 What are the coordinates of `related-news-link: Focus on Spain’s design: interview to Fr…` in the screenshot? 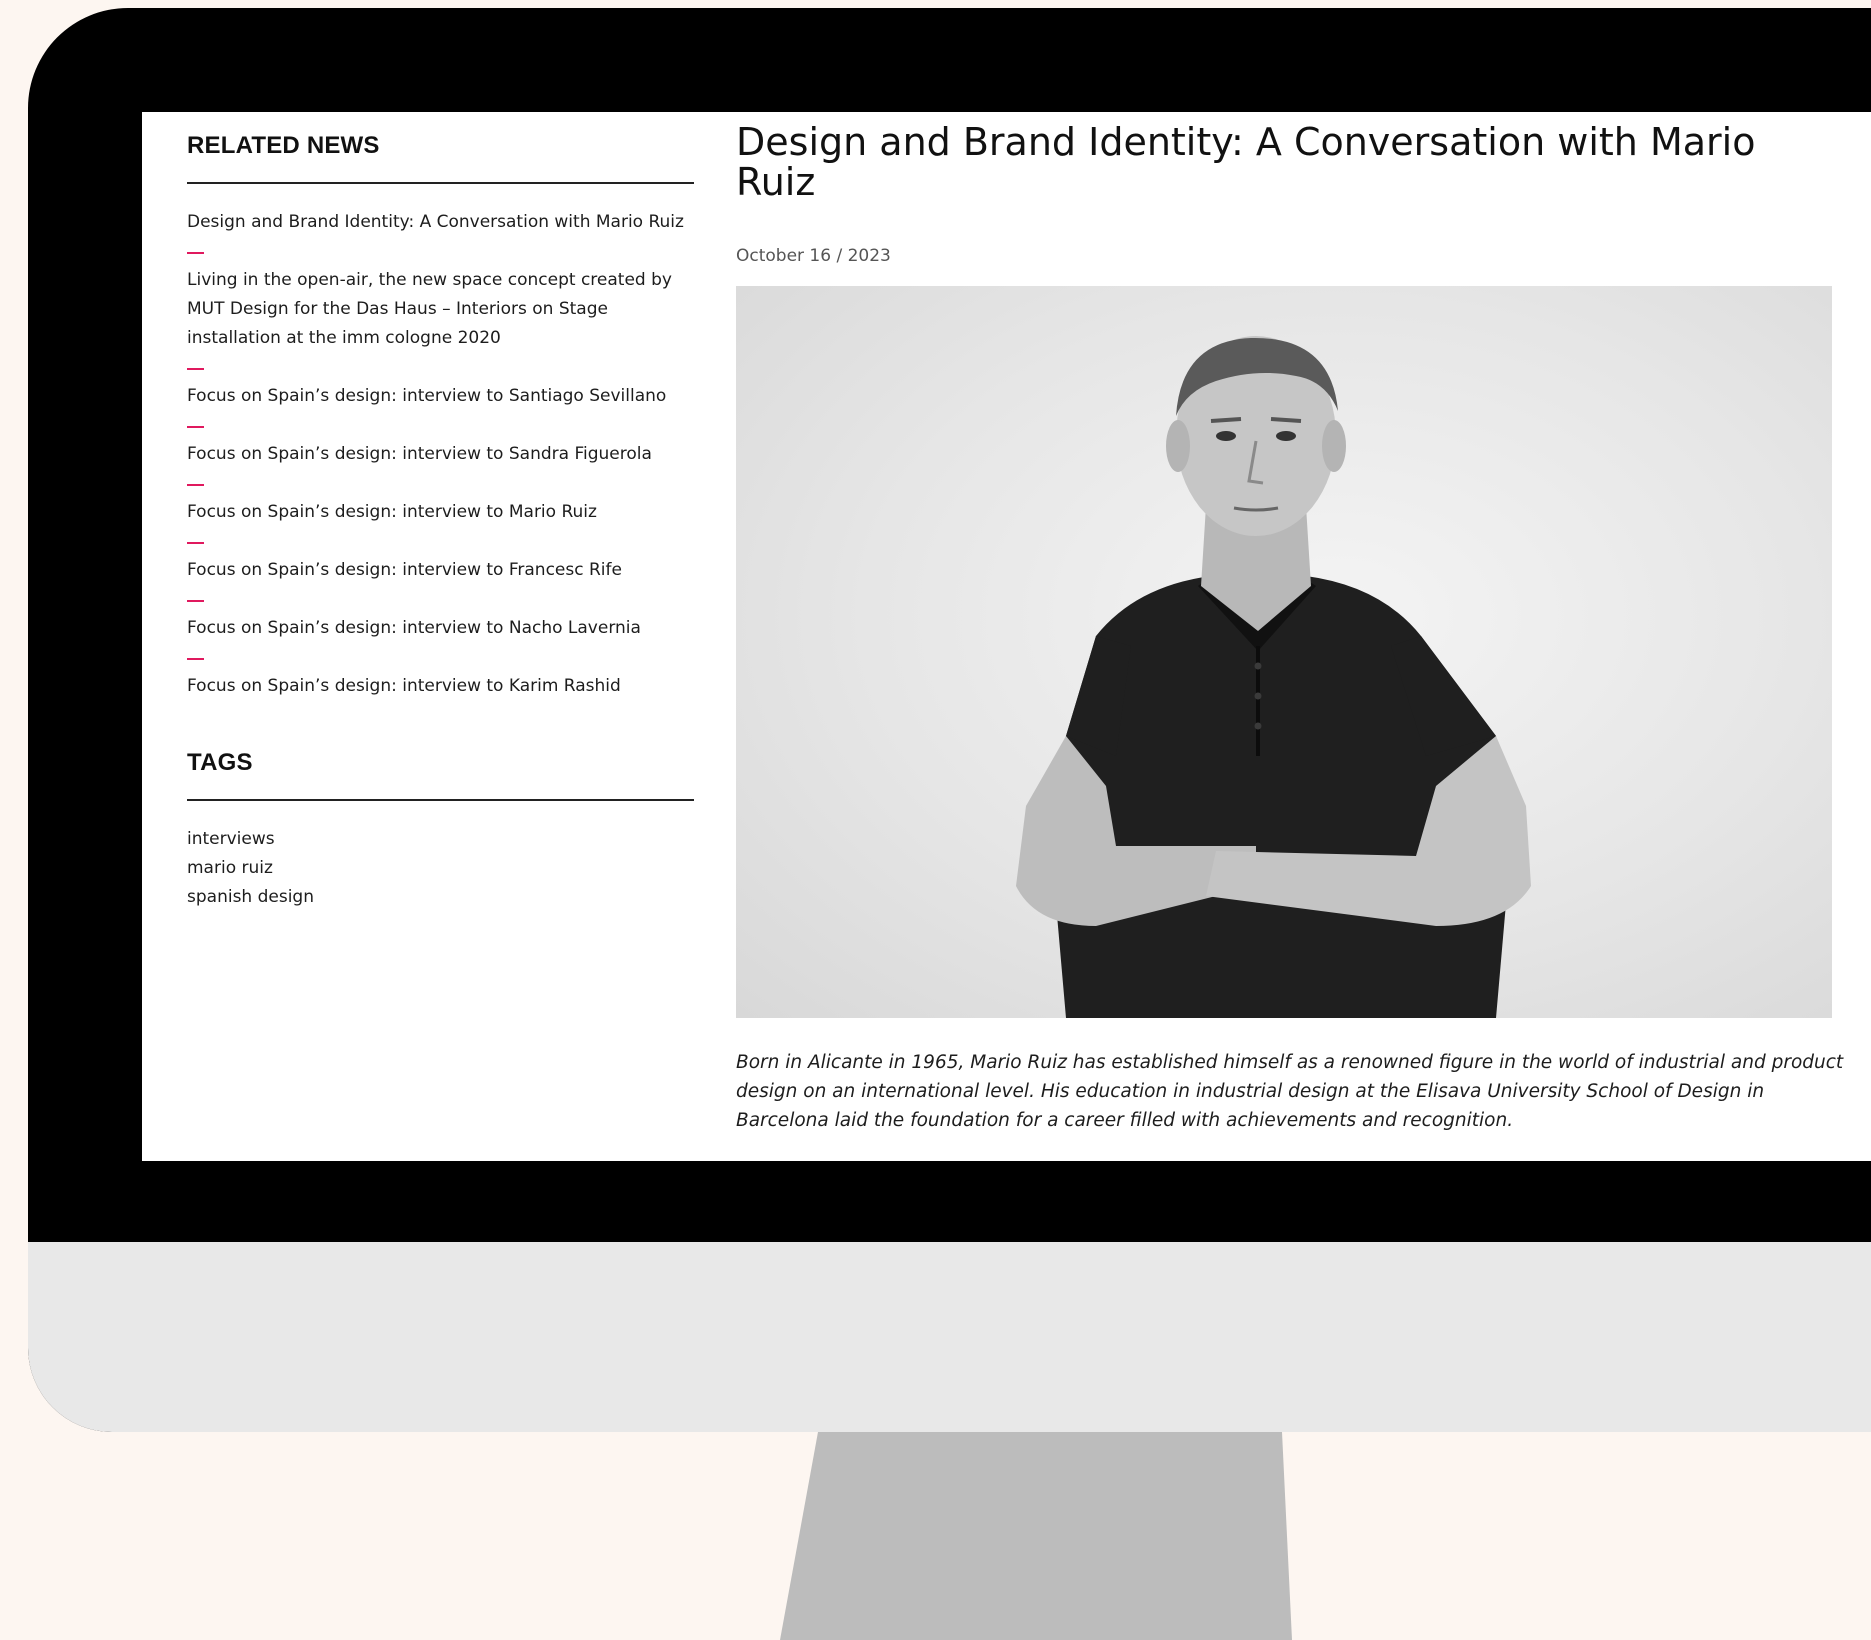 It's located at (404, 570).